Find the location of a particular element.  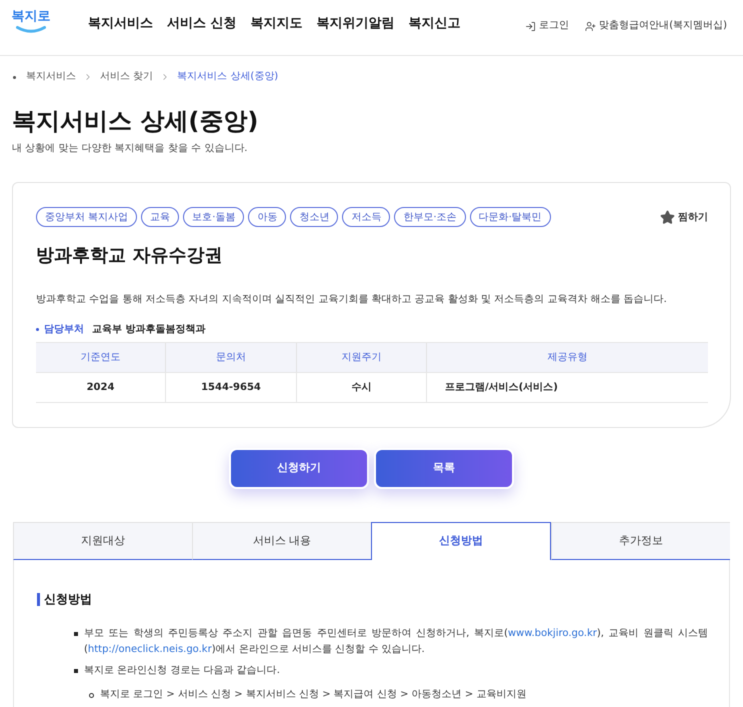

table-cell: 수시 is located at coordinates (362, 387).